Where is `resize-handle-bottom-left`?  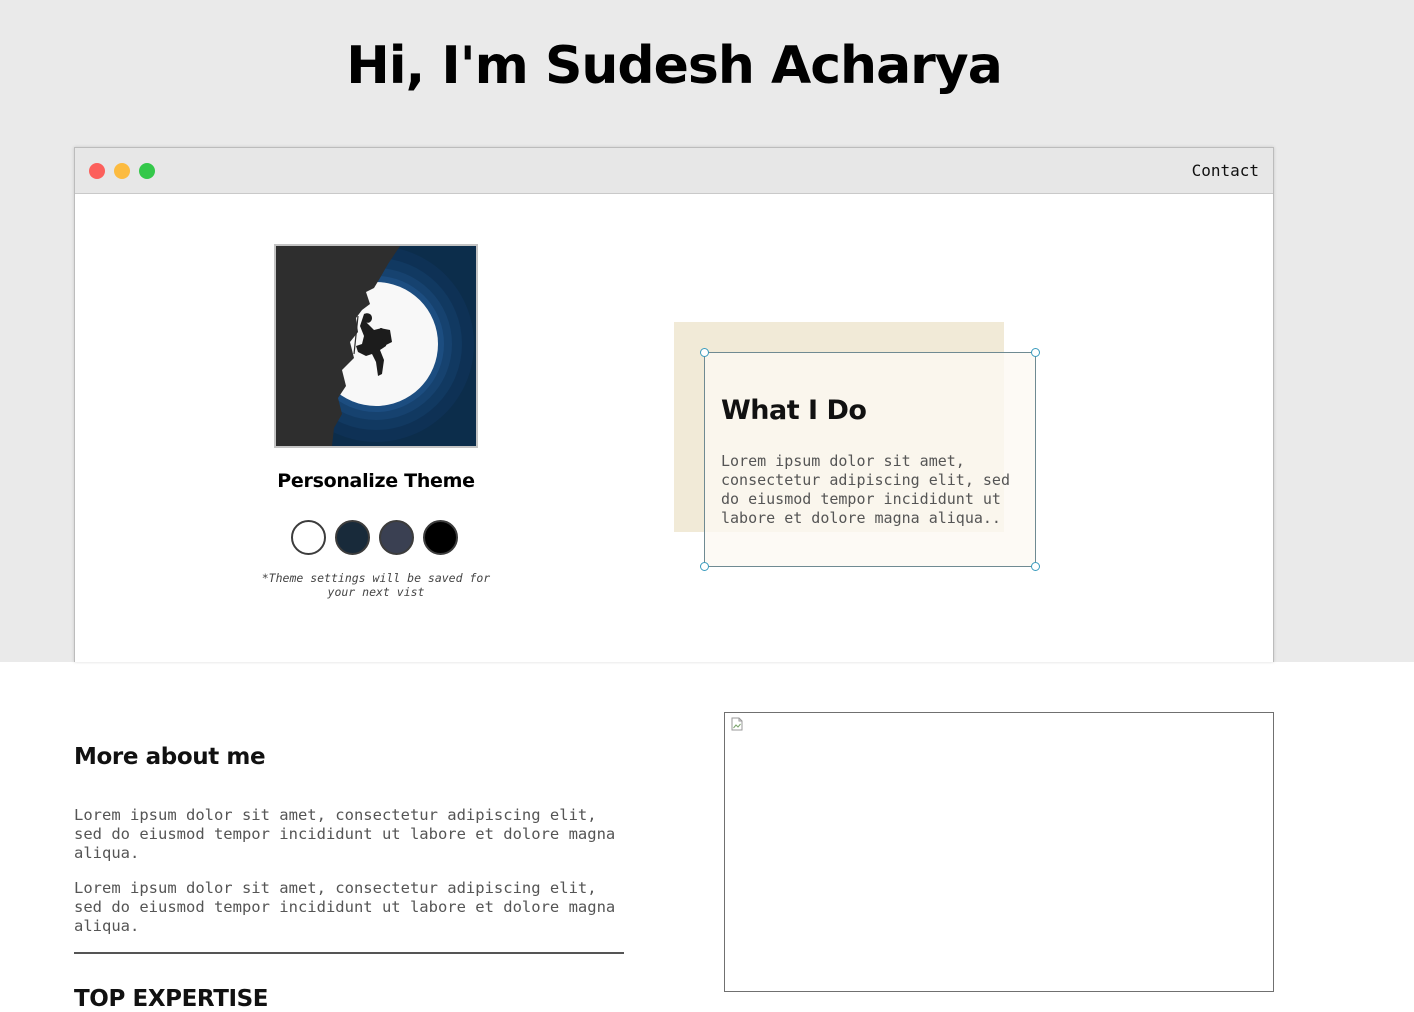 resize-handle-bottom-left is located at coordinates (704, 566).